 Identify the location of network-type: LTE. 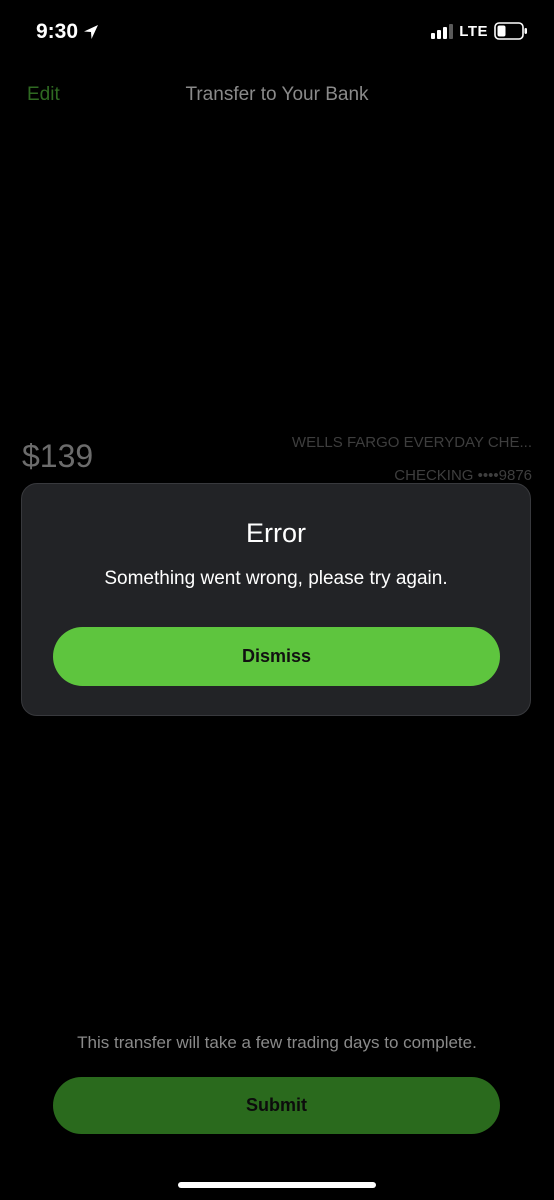
(473, 31).